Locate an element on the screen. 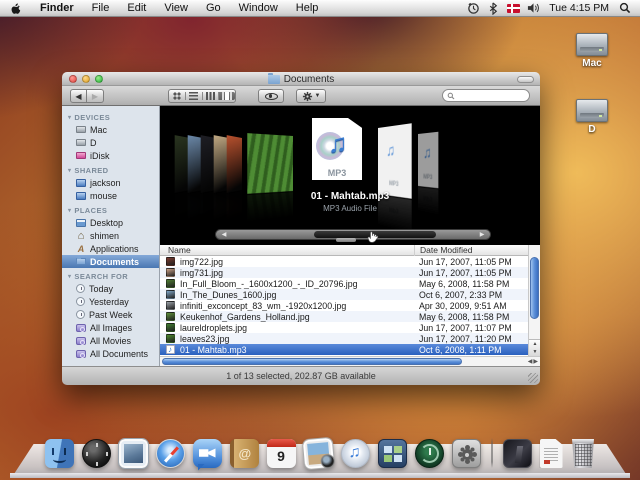  icon-view-button is located at coordinates (177, 96).